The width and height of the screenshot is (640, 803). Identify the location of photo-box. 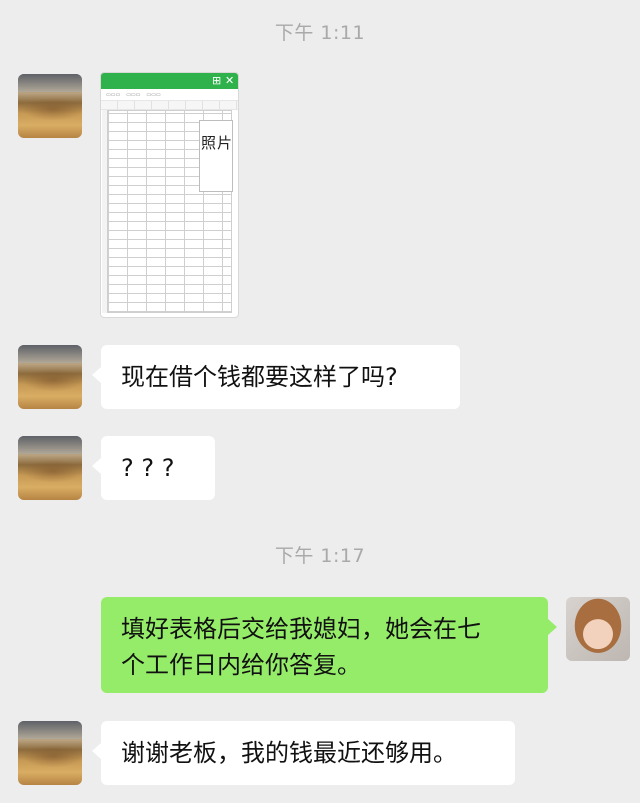
(216, 156).